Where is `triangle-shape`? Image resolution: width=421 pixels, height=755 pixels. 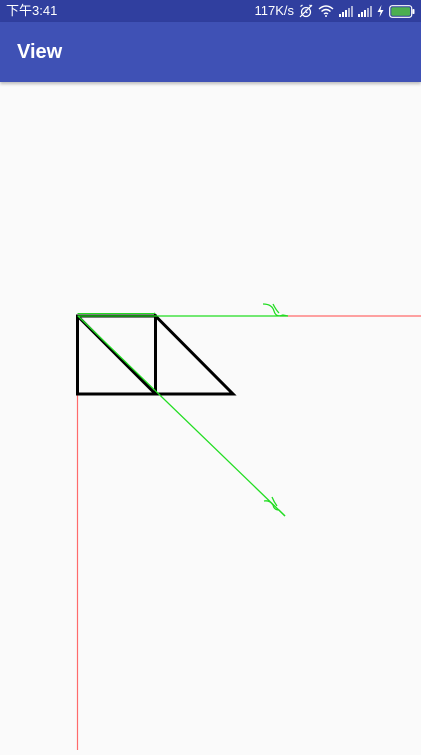 triangle-shape is located at coordinates (195, 354).